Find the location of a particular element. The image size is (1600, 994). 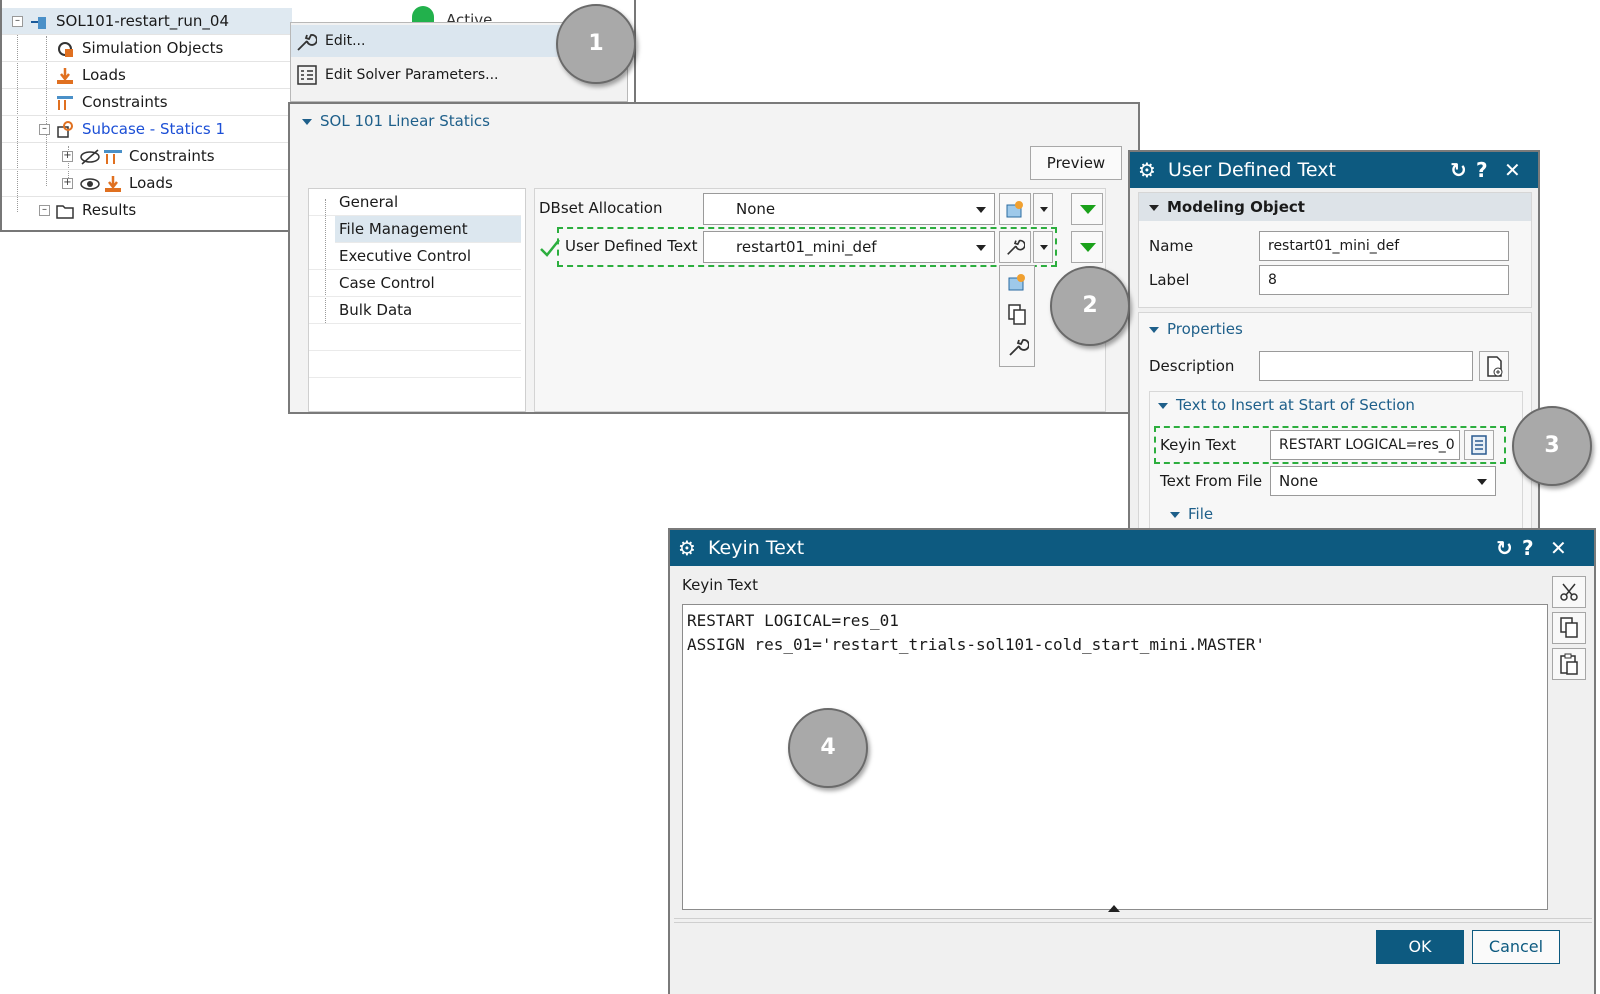

create-dbset-button is located at coordinates (1015, 209).